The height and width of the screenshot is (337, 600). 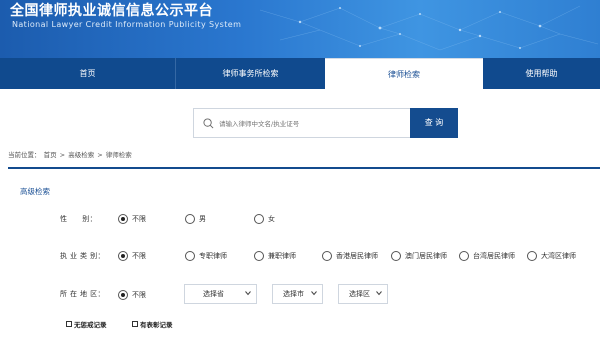 I want to click on practice-type-option-part-time: 兼职律师, so click(x=275, y=256).